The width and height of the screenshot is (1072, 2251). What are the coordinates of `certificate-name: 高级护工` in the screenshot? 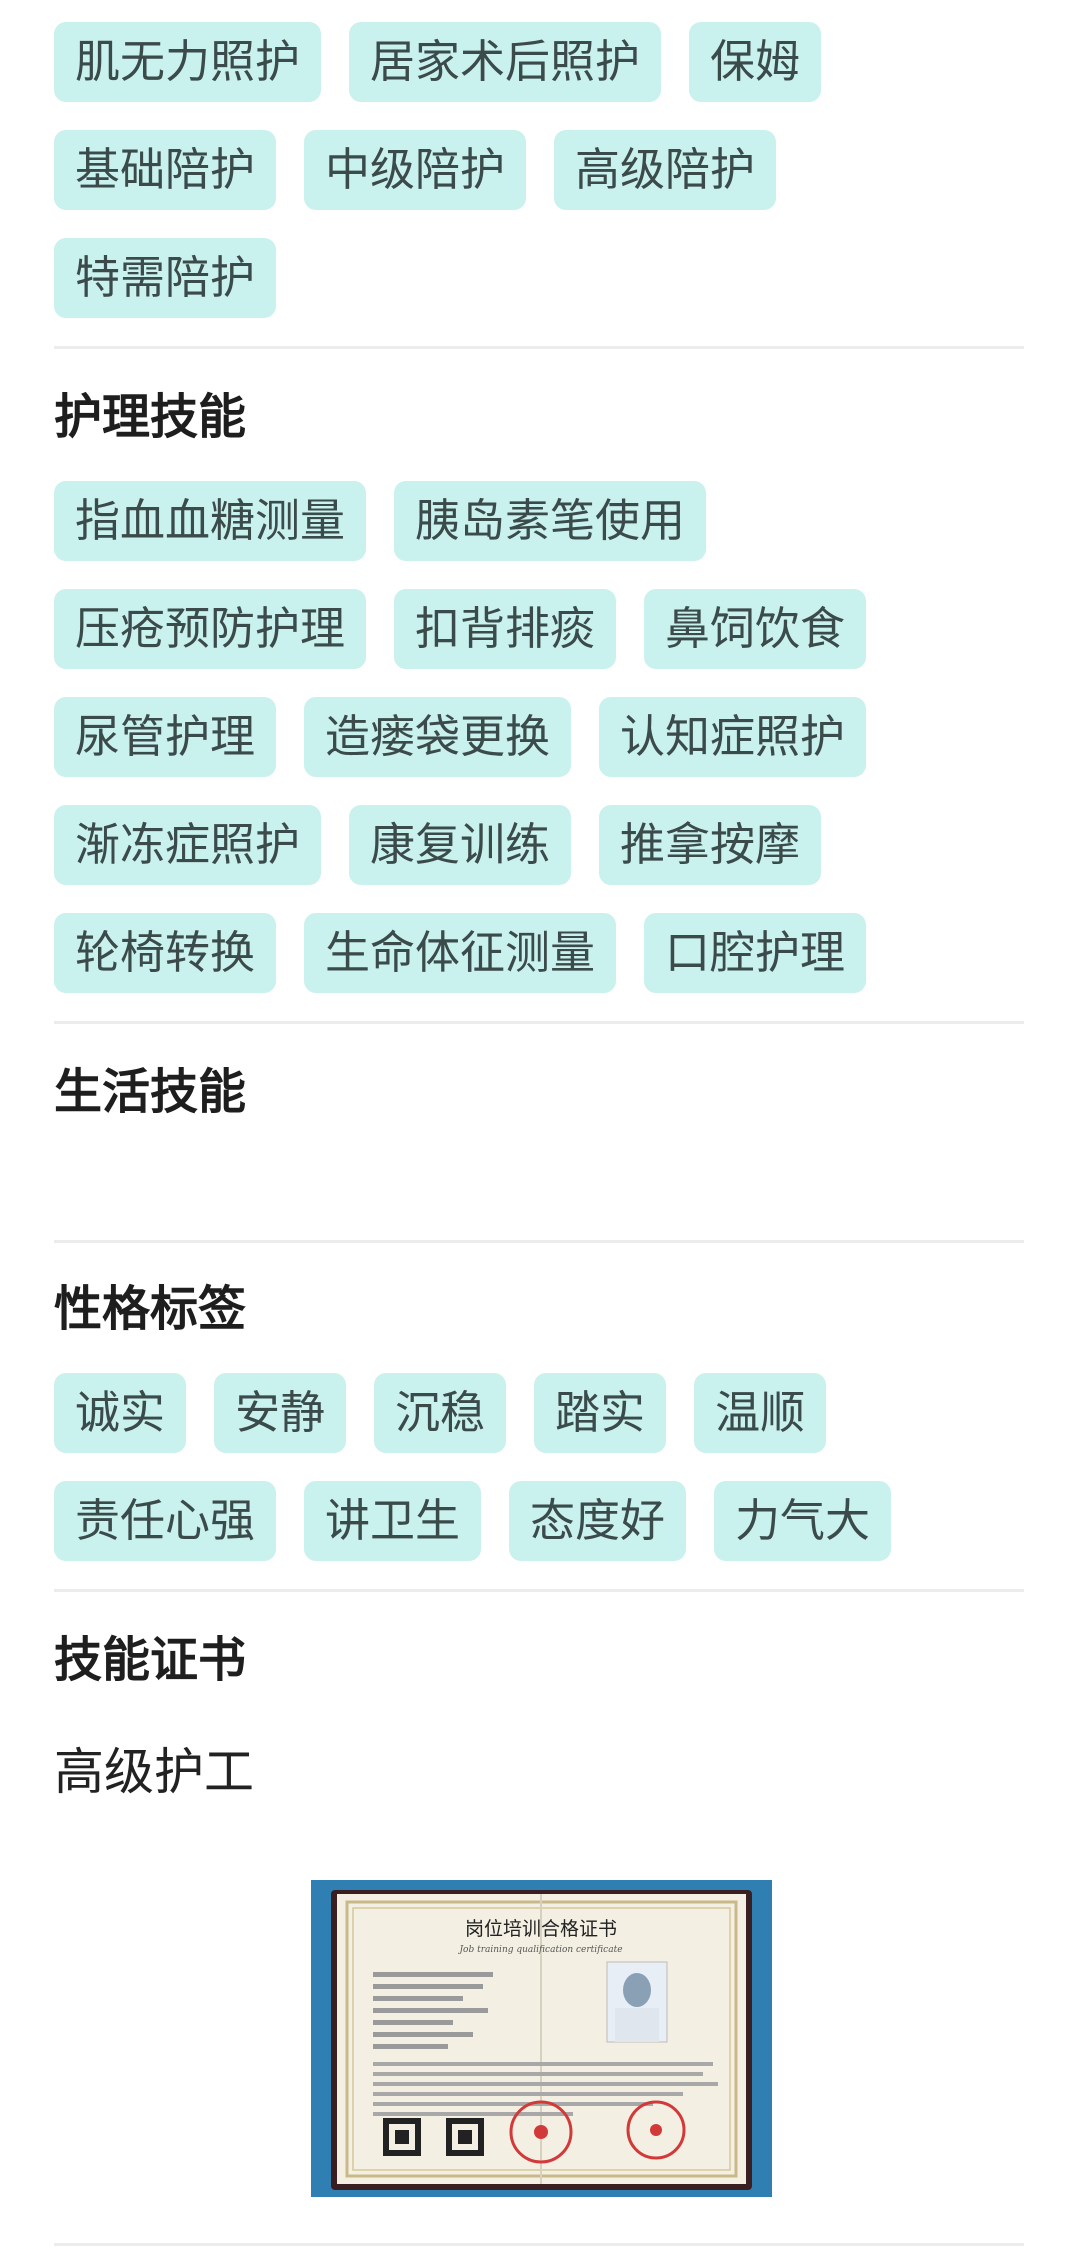 It's located at (154, 1772).